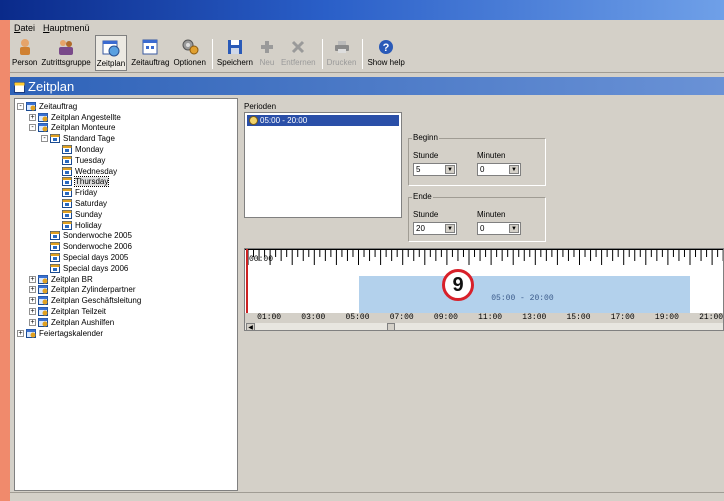  Describe the element at coordinates (126, 279) in the screenshot. I see `tree-node: + Zeitplan BR` at that location.